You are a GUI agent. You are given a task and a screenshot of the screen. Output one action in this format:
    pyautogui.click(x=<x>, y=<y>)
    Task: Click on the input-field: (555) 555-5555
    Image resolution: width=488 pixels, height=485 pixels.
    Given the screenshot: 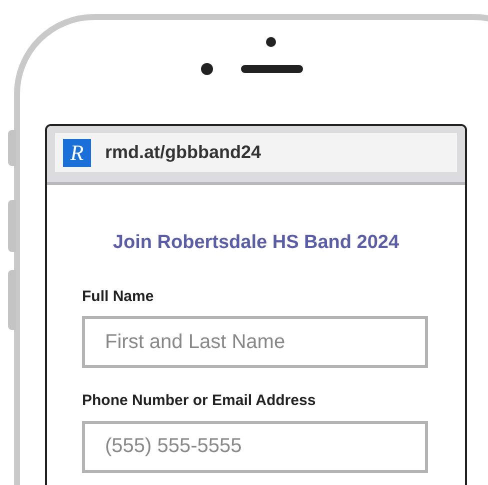 What is the action you would take?
    pyautogui.click(x=255, y=446)
    